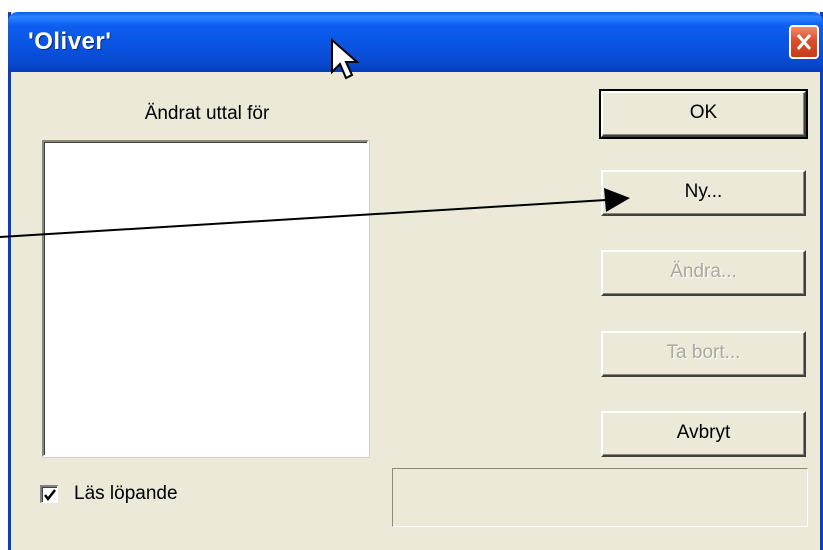 The width and height of the screenshot is (823, 550). Describe the element at coordinates (315, 213) in the screenshot. I see `arrow-annotation-icon` at that location.